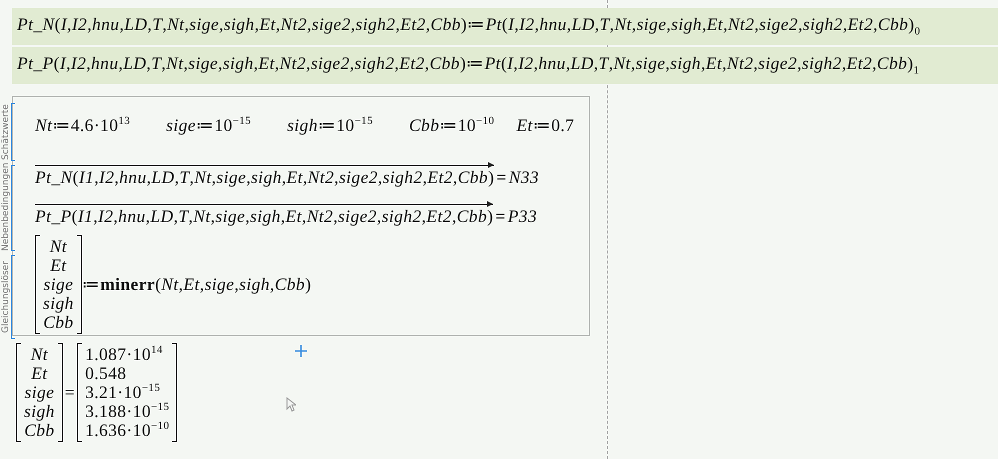 The height and width of the screenshot is (459, 998). What do you see at coordinates (291, 404) in the screenshot?
I see `mouse-pointer-icon` at bounding box center [291, 404].